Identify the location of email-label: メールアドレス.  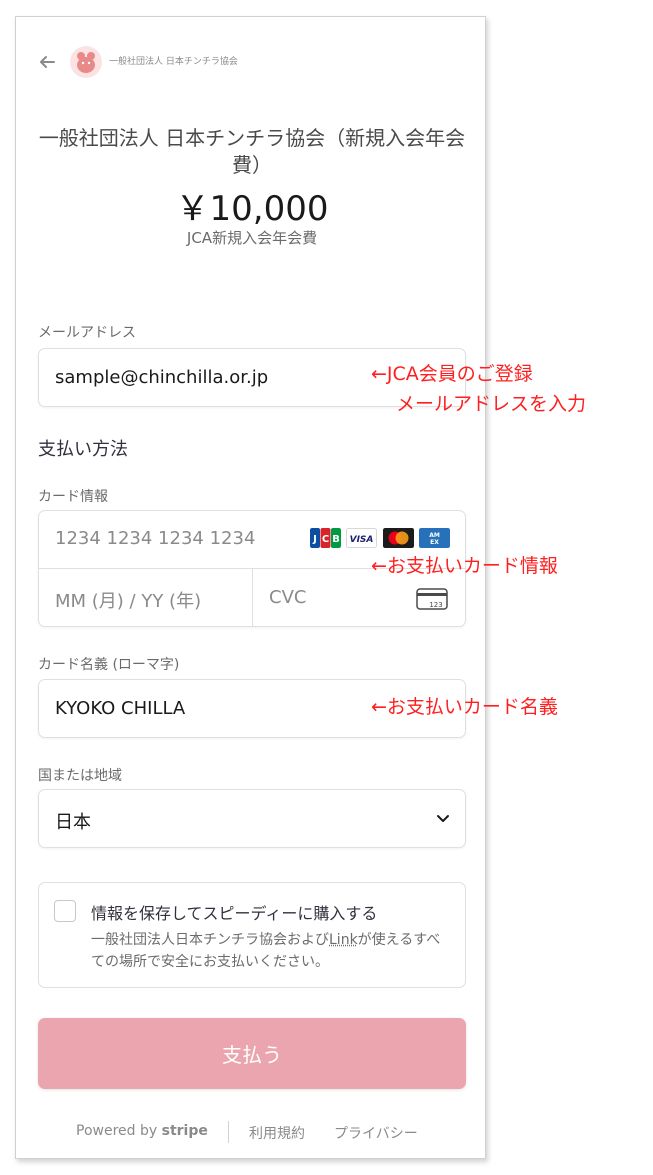
(87, 333).